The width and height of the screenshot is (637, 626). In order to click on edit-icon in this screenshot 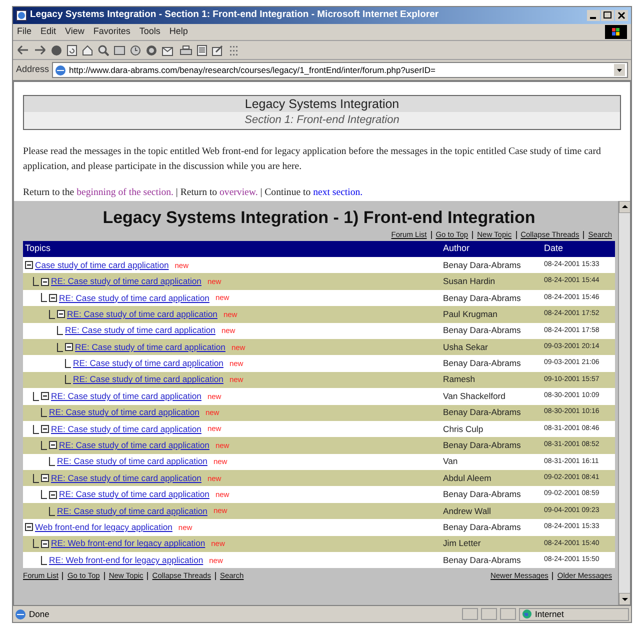, I will do `click(218, 50)`.